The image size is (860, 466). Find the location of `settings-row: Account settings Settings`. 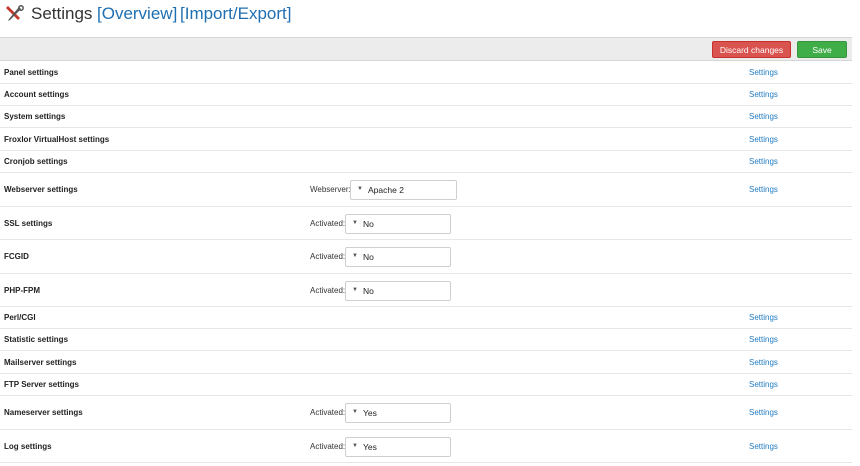

settings-row: Account settings Settings is located at coordinates (426, 95).